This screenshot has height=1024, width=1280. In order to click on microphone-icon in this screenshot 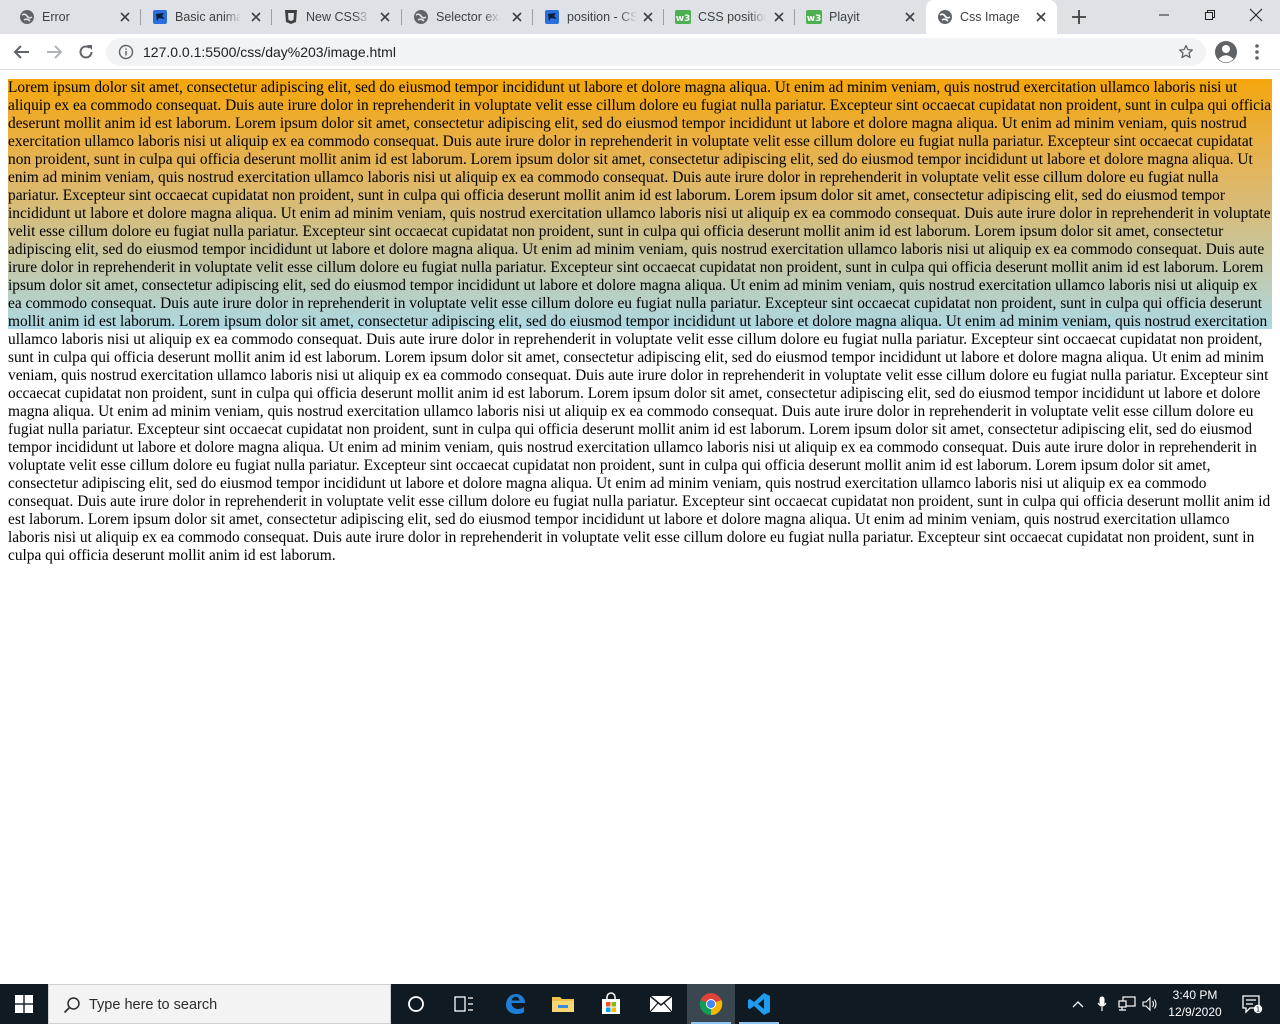, I will do `click(1102, 1003)`.